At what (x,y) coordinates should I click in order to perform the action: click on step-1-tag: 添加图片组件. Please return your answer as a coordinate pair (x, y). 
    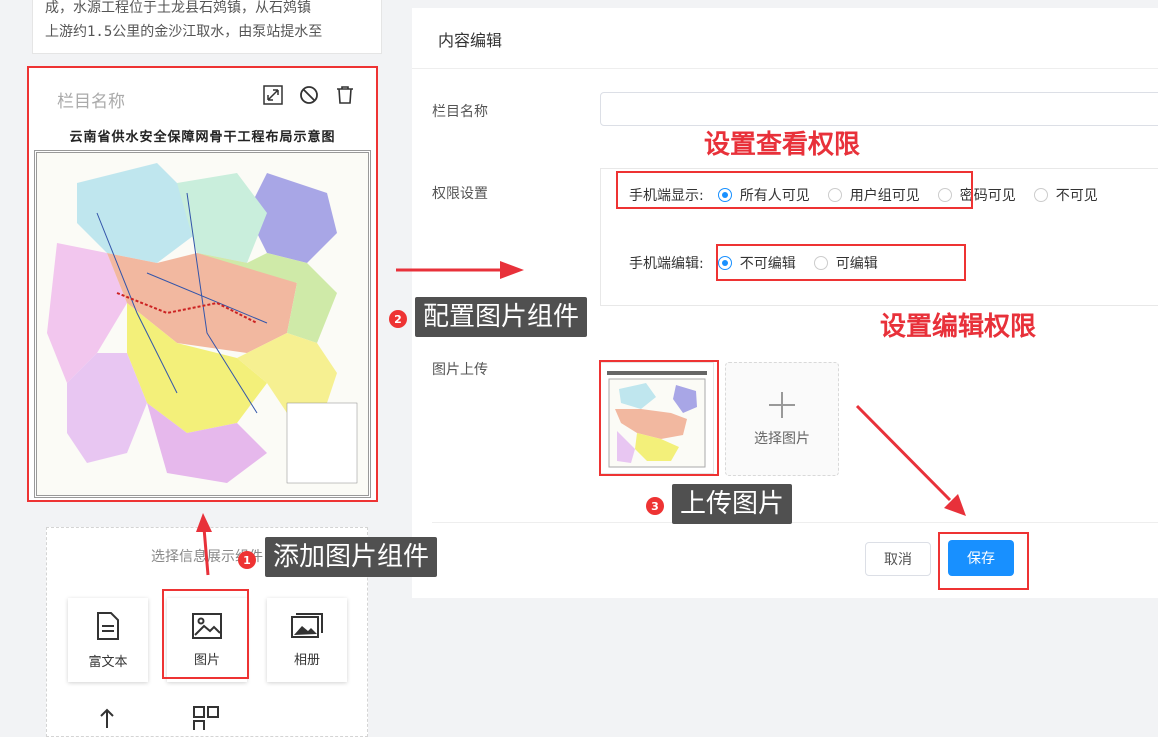
    Looking at the image, I should click on (351, 557).